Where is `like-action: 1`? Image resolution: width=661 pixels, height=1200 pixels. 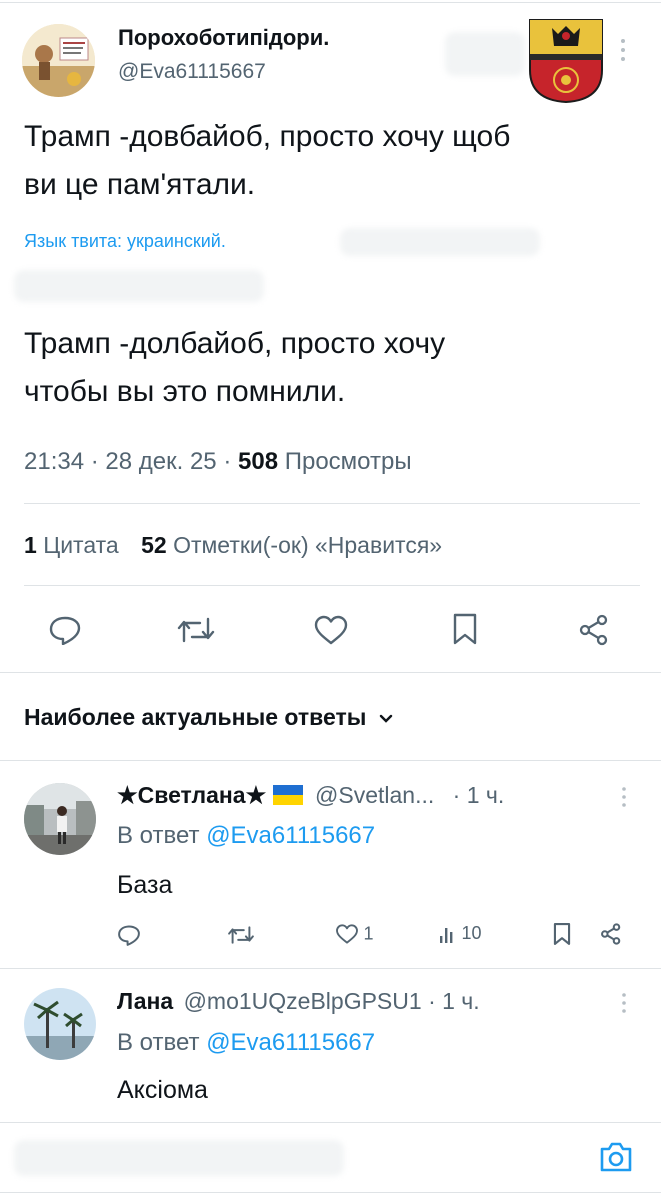 like-action: 1 is located at coordinates (354, 934).